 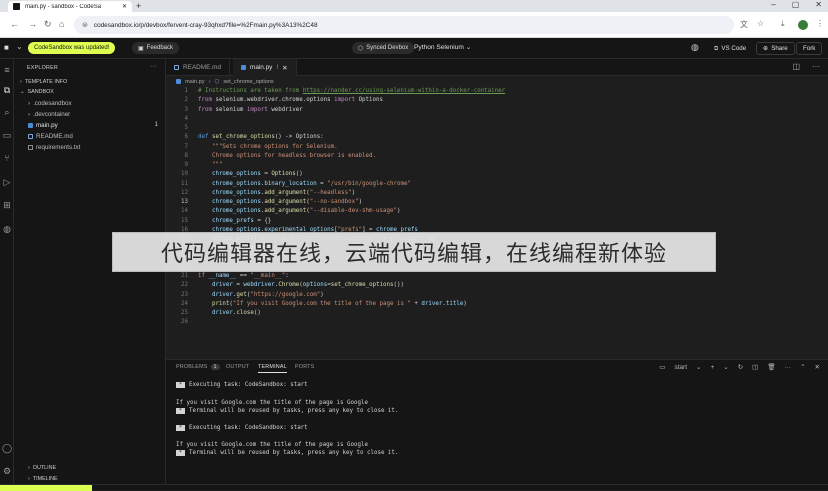 I want to click on close-window-icon: ✕, so click(x=818, y=4).